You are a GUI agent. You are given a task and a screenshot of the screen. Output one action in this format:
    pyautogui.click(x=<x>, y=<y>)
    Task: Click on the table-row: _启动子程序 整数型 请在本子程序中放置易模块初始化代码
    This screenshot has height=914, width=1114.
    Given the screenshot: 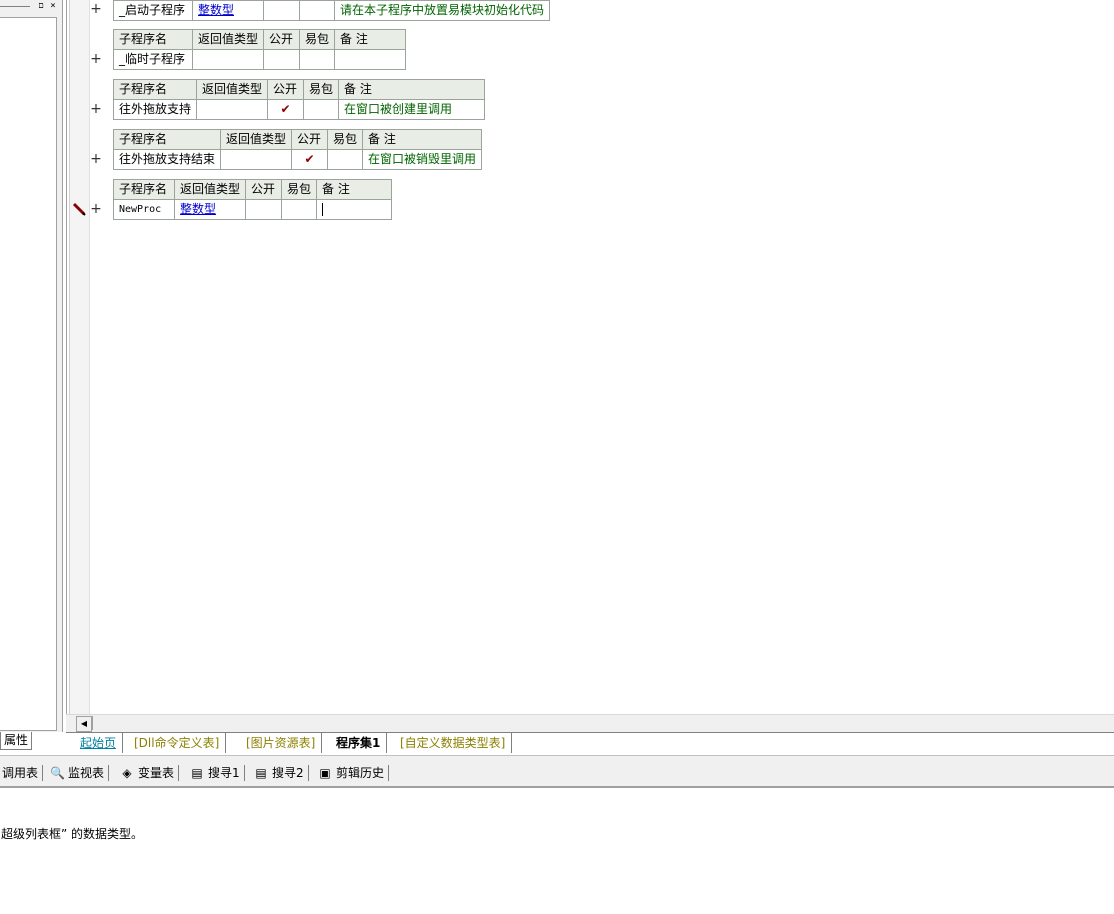 What is the action you would take?
    pyautogui.click(x=332, y=10)
    